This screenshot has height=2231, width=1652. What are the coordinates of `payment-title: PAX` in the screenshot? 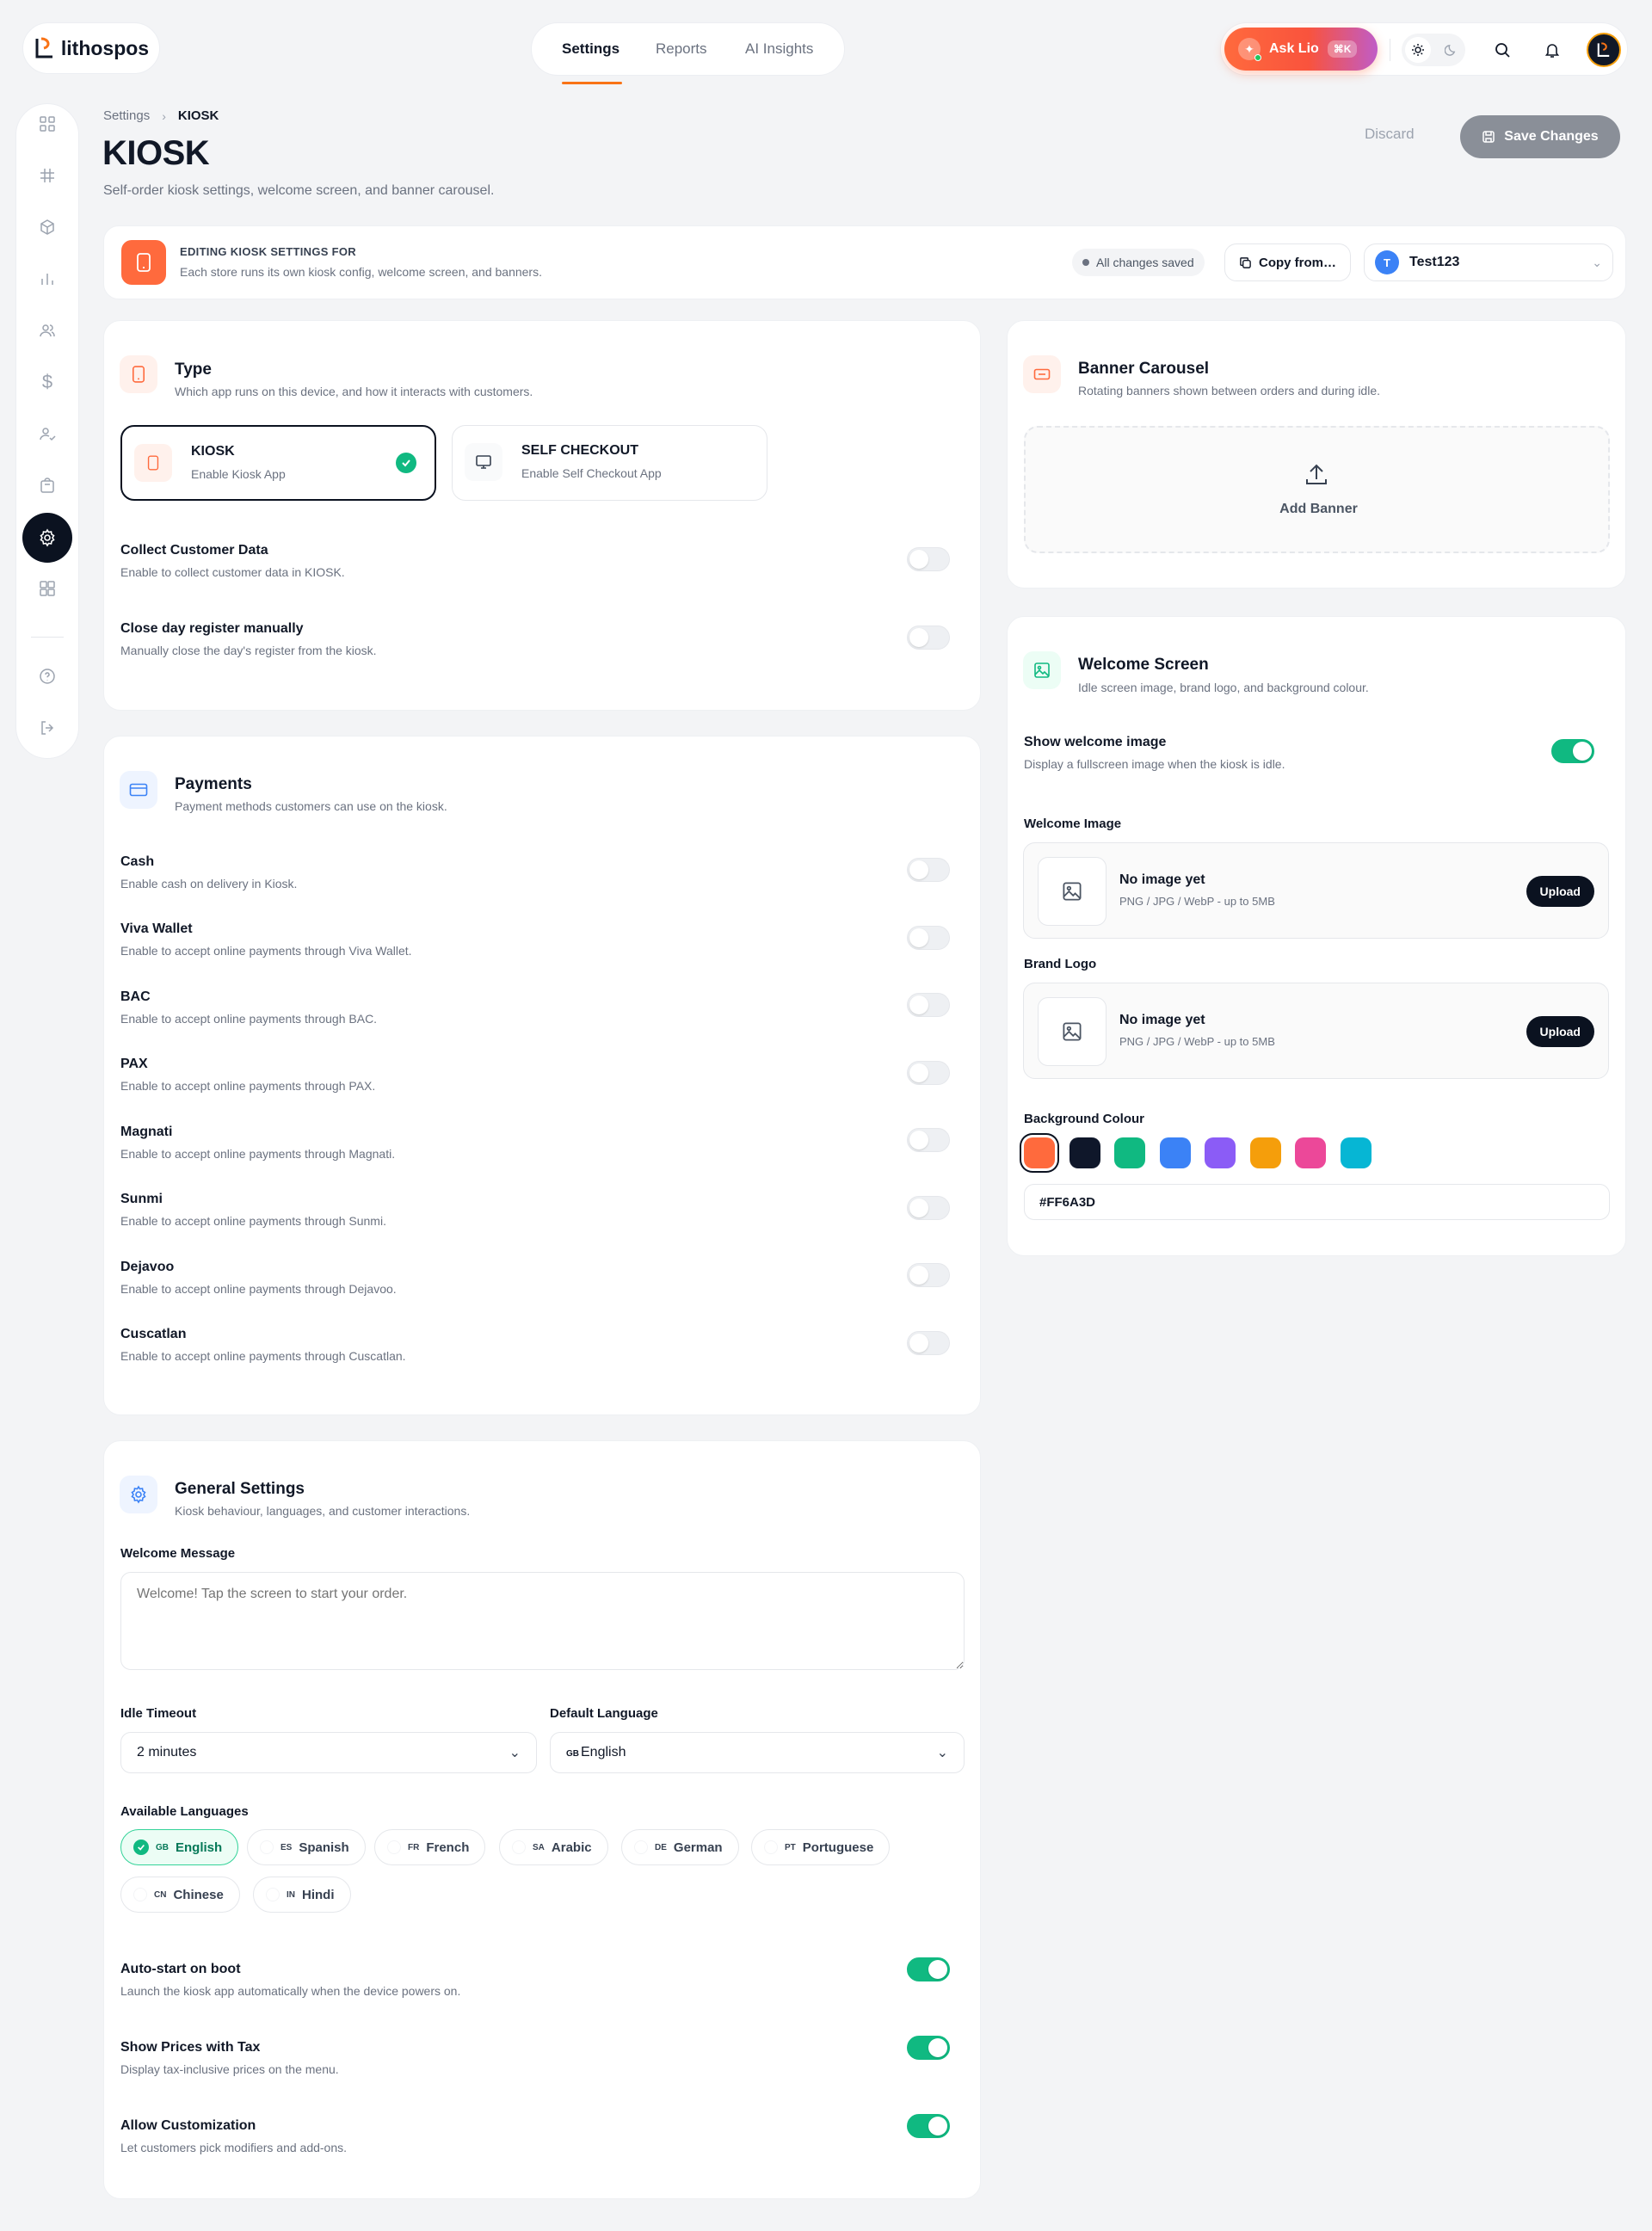 It's located at (134, 1064).